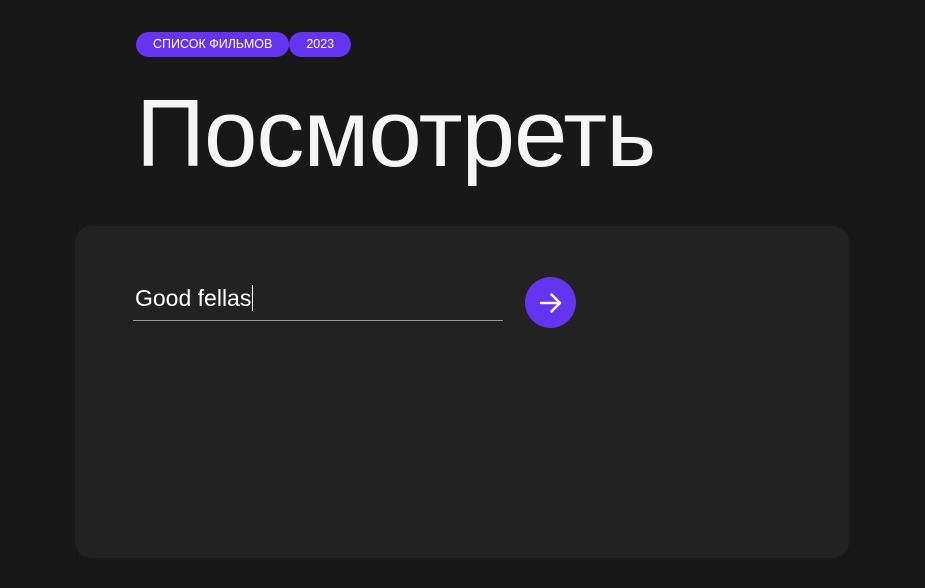  I want to click on tag-list: СПИСОК ФИЛЬМОВ 2023, so click(244, 44).